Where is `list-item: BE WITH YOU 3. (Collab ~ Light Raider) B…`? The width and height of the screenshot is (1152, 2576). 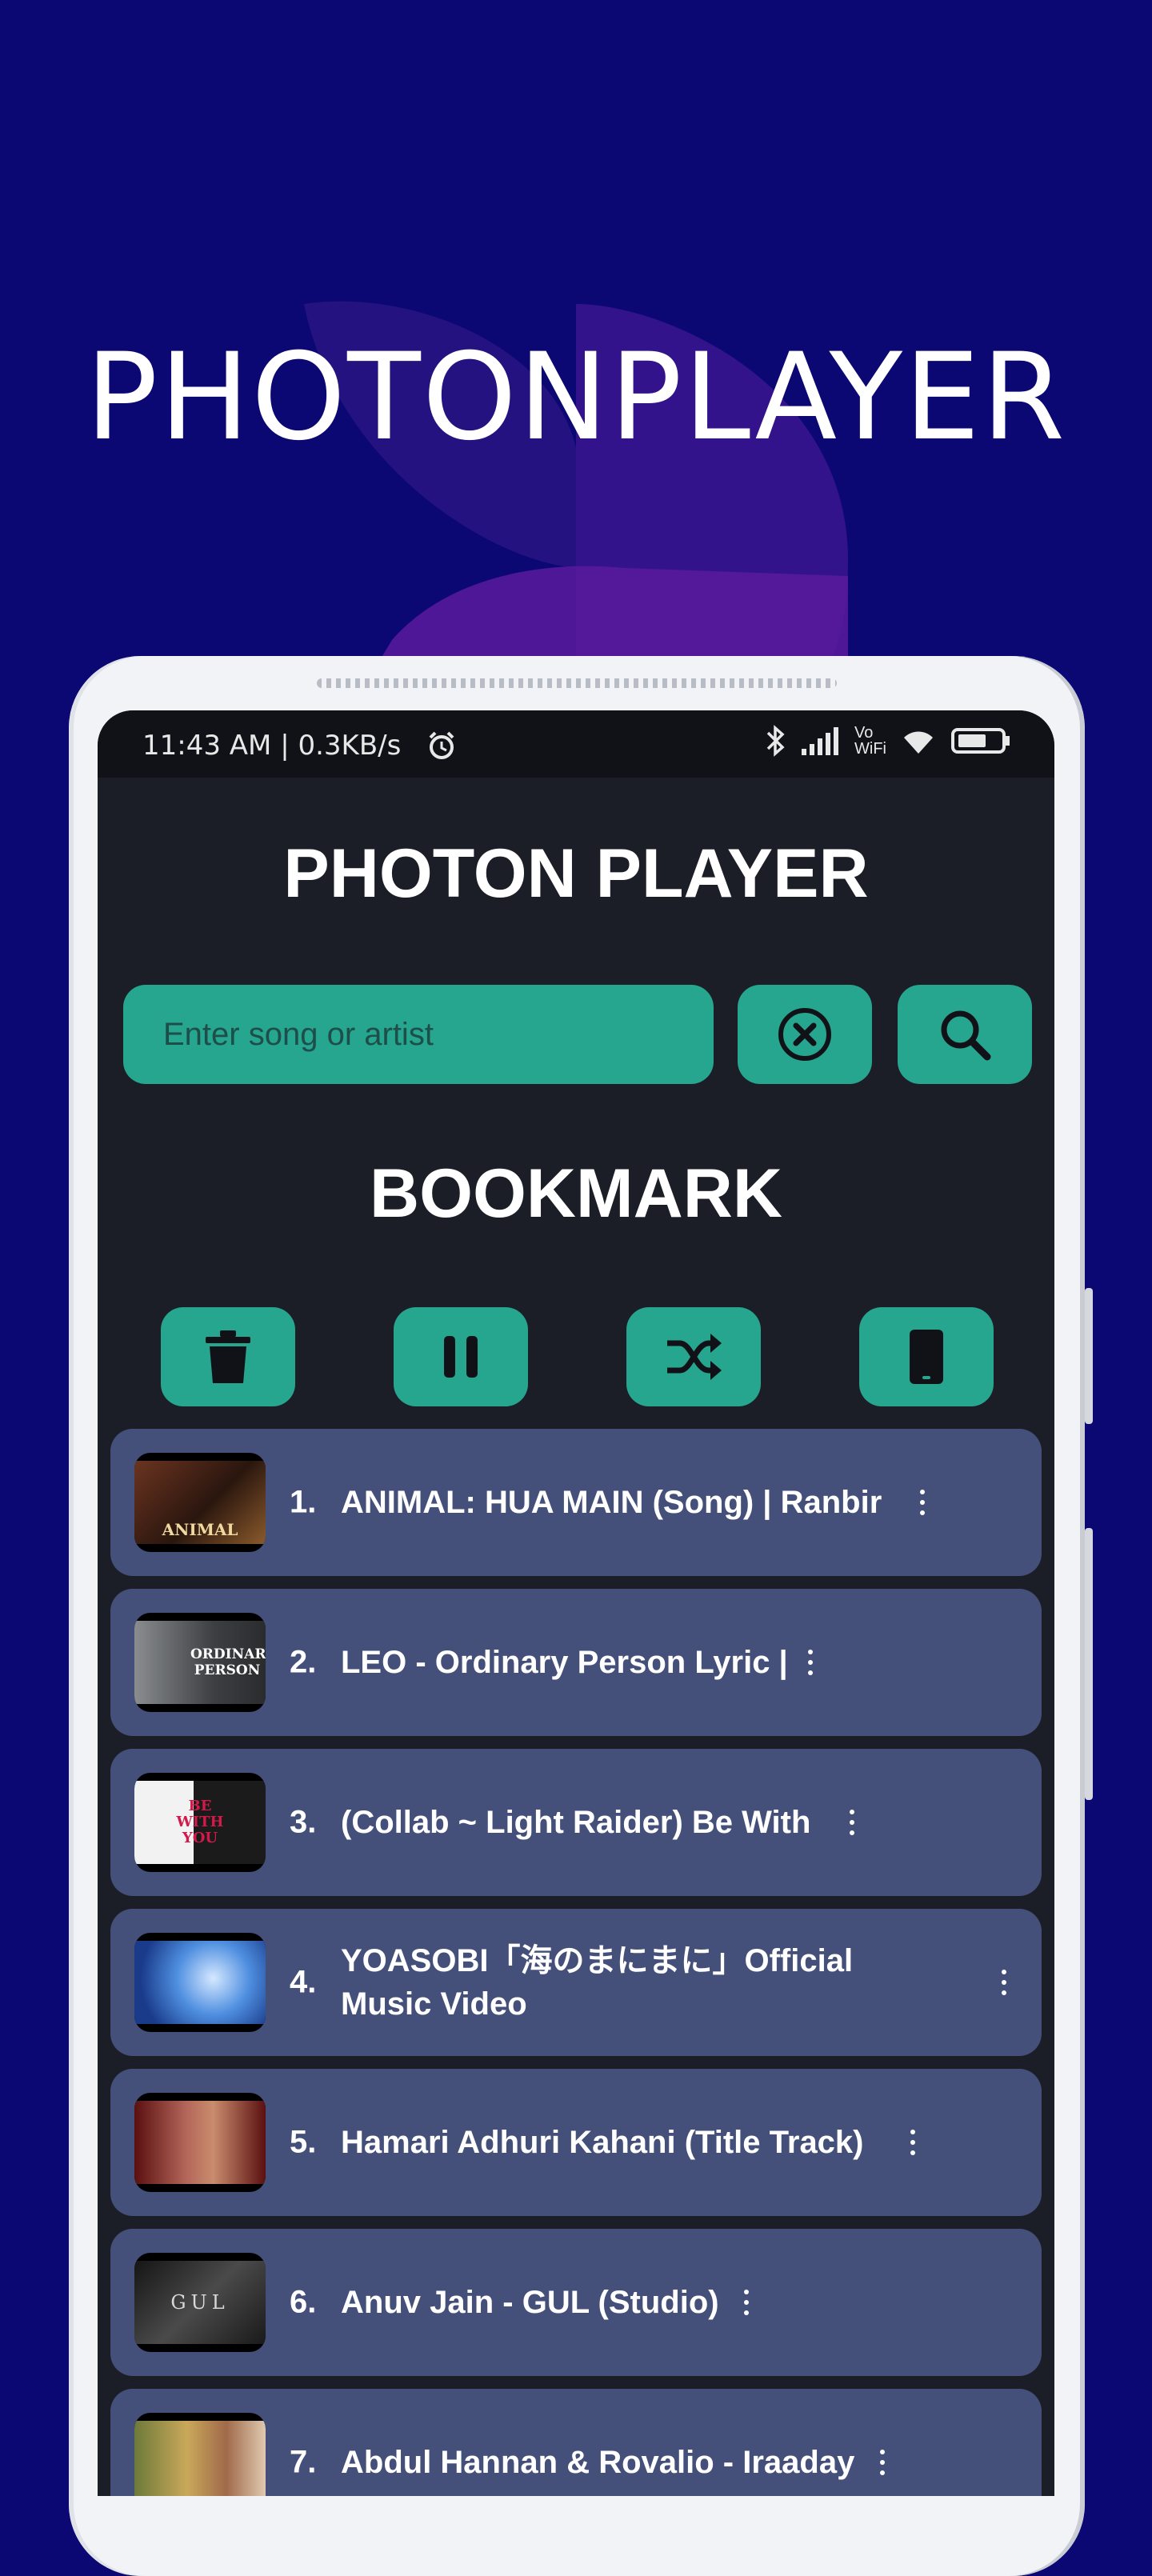
list-item: BE WITH YOU 3. (Collab ~ Light Raider) B… is located at coordinates (576, 1822).